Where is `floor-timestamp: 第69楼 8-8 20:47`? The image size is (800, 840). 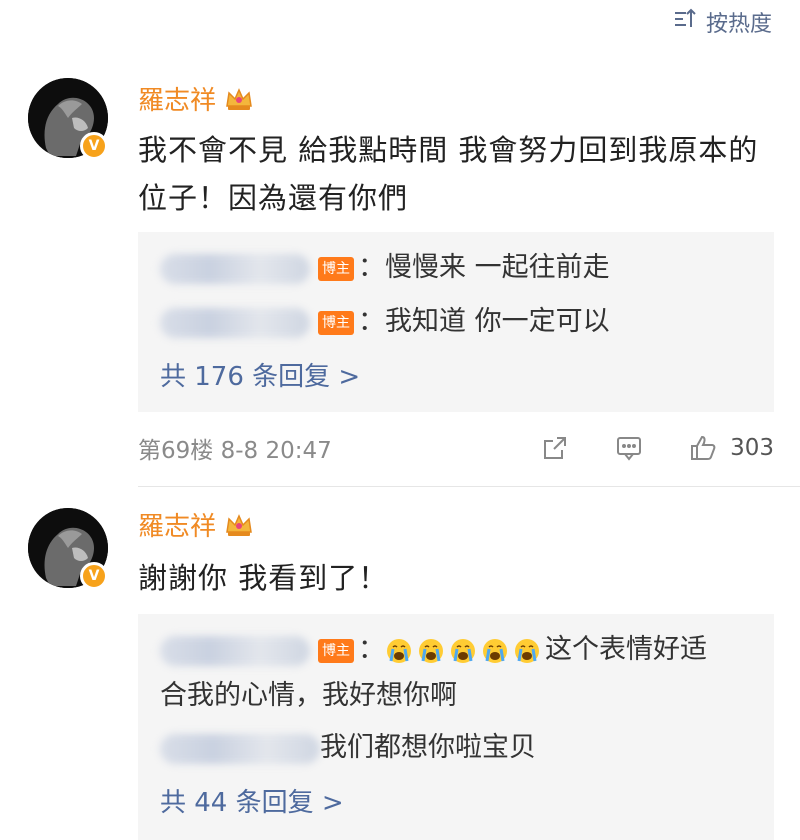
floor-timestamp: 第69楼 8-8 20:47 is located at coordinates (235, 451).